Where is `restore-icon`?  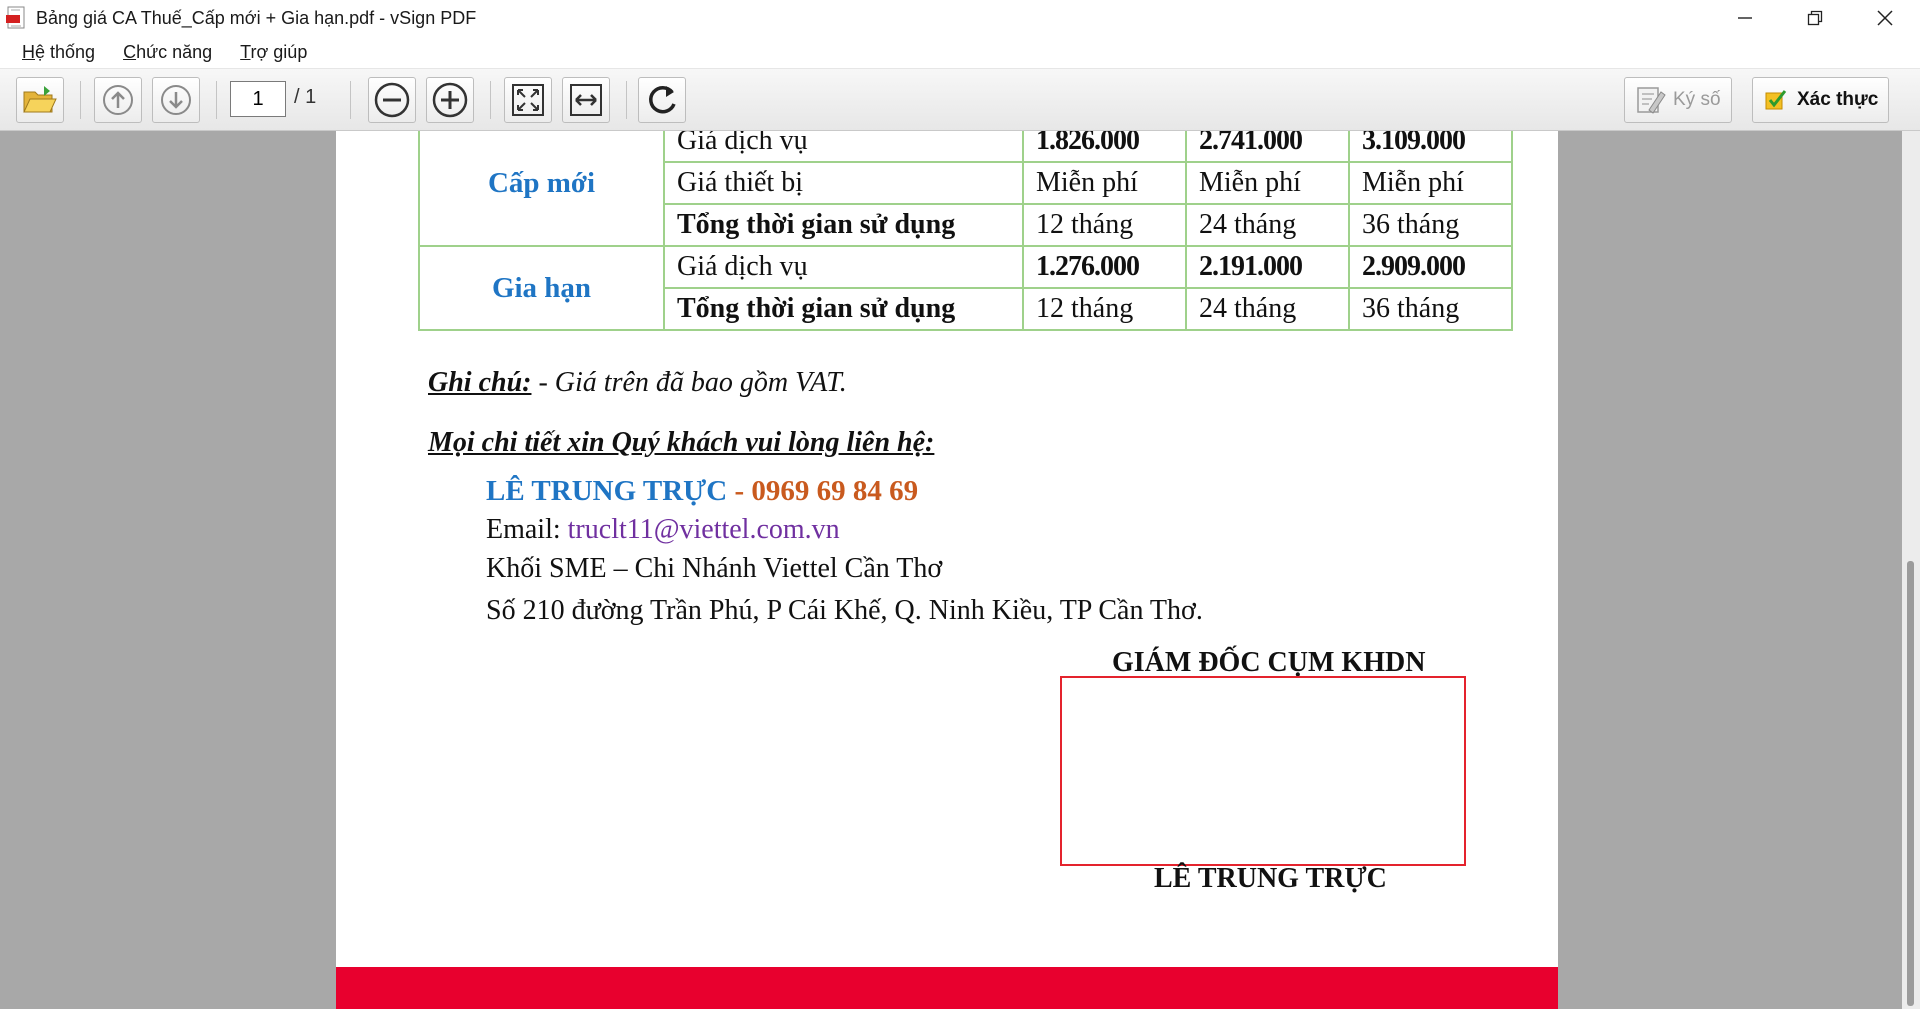 restore-icon is located at coordinates (1815, 18).